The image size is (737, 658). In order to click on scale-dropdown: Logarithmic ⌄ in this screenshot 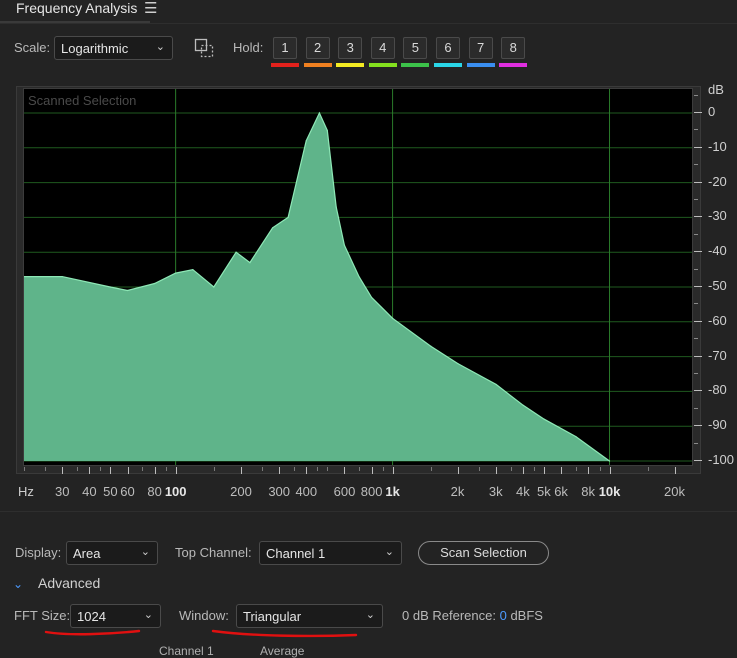, I will do `click(113, 48)`.